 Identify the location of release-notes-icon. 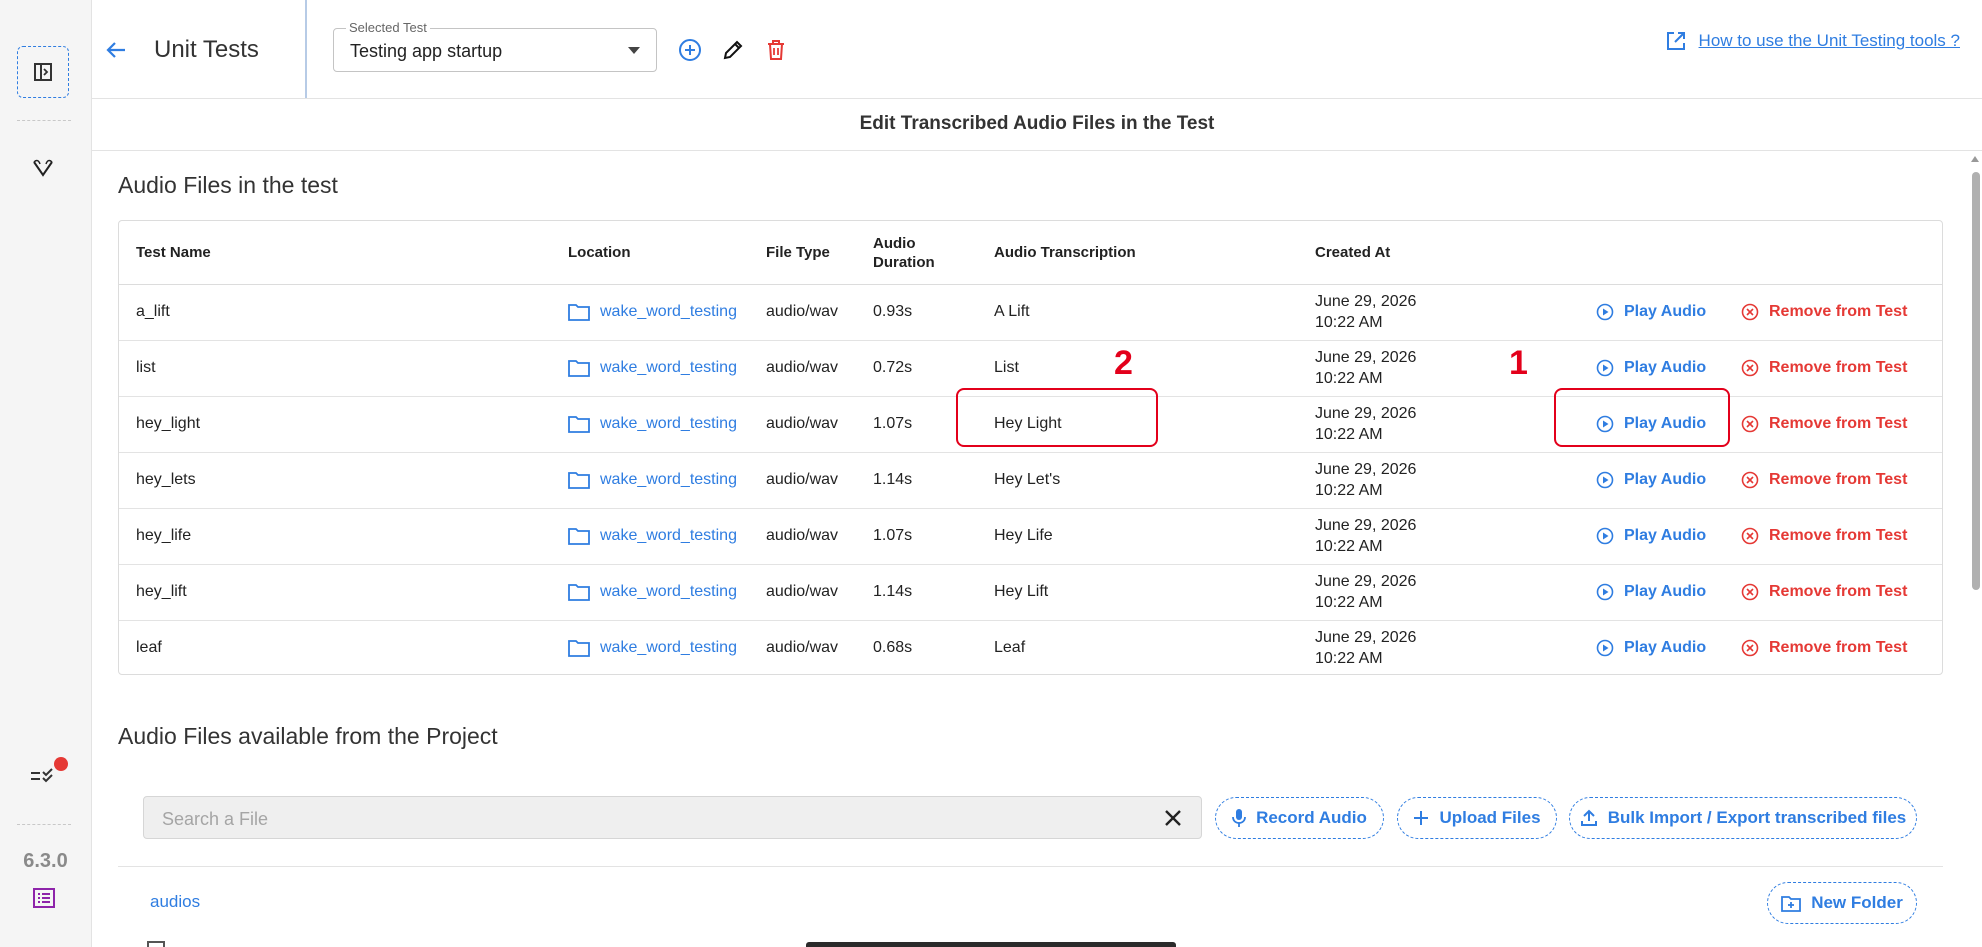
(44, 898).